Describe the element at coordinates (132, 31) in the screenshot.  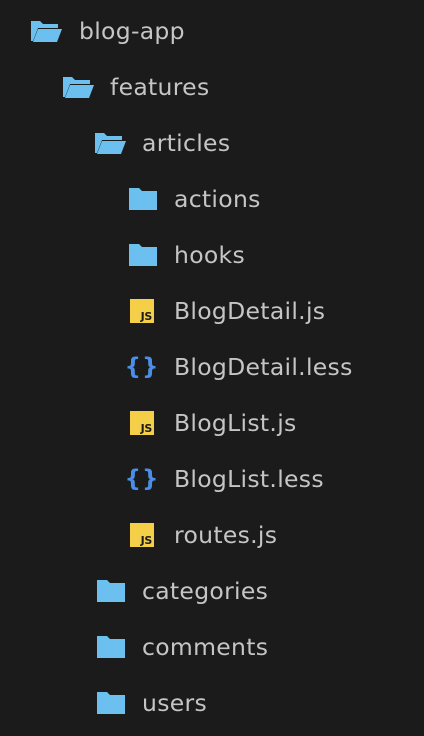
I see `tree-item-label: blog-app` at that location.